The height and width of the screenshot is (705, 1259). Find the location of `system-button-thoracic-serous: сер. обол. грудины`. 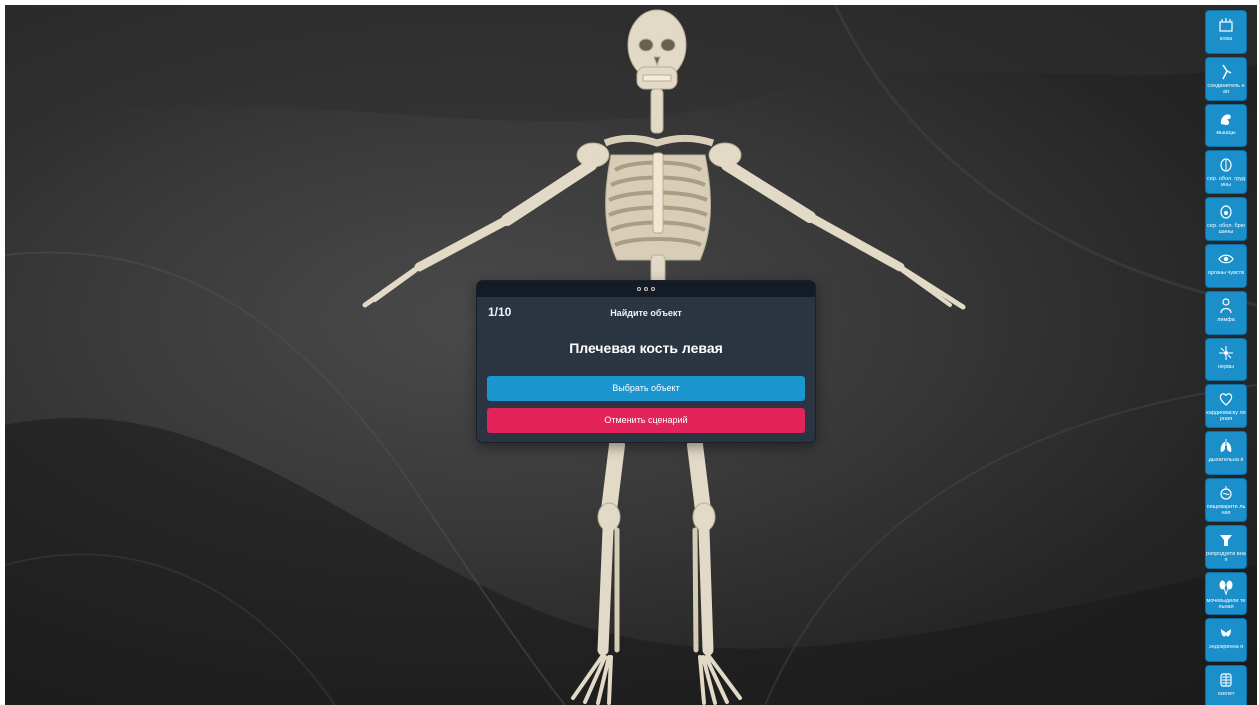

system-button-thoracic-serous: сер. обол. грудины is located at coordinates (1226, 172).